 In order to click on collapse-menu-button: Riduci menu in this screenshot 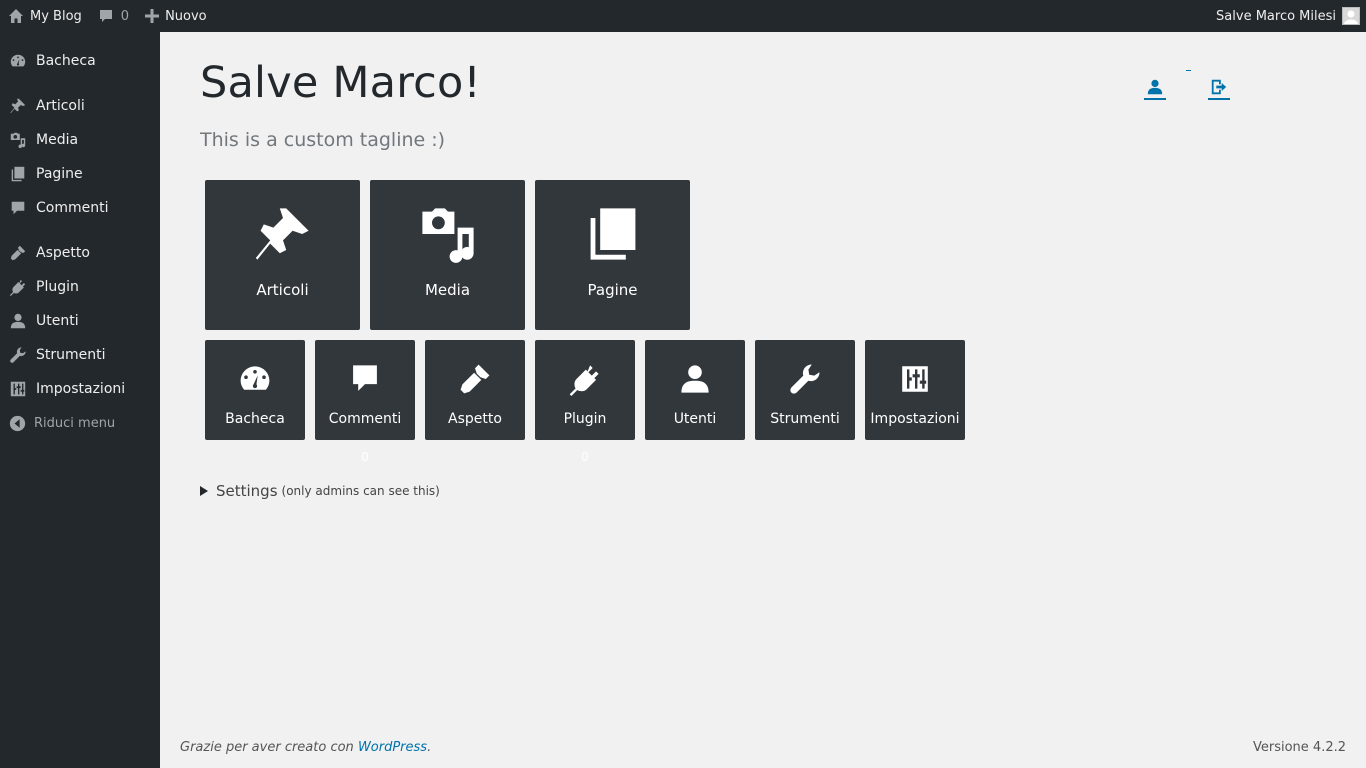, I will do `click(80, 423)`.